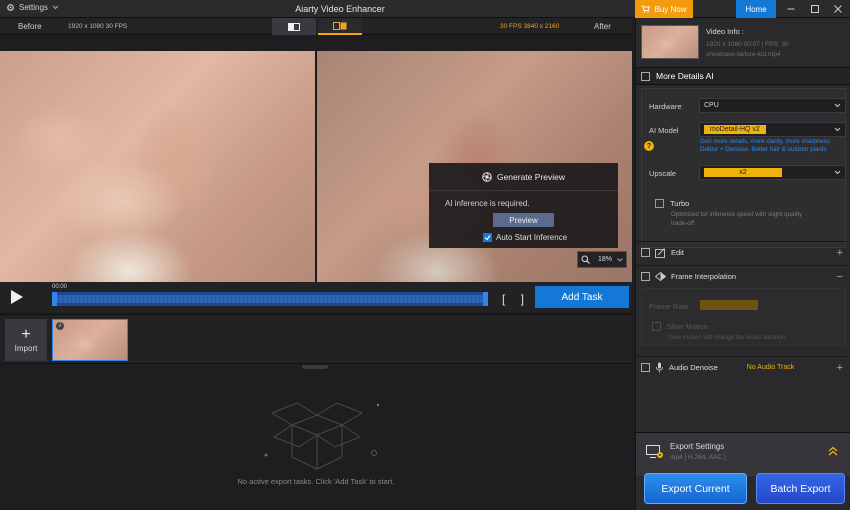 The image size is (850, 510). I want to click on empty-box-icon, so click(322, 435).